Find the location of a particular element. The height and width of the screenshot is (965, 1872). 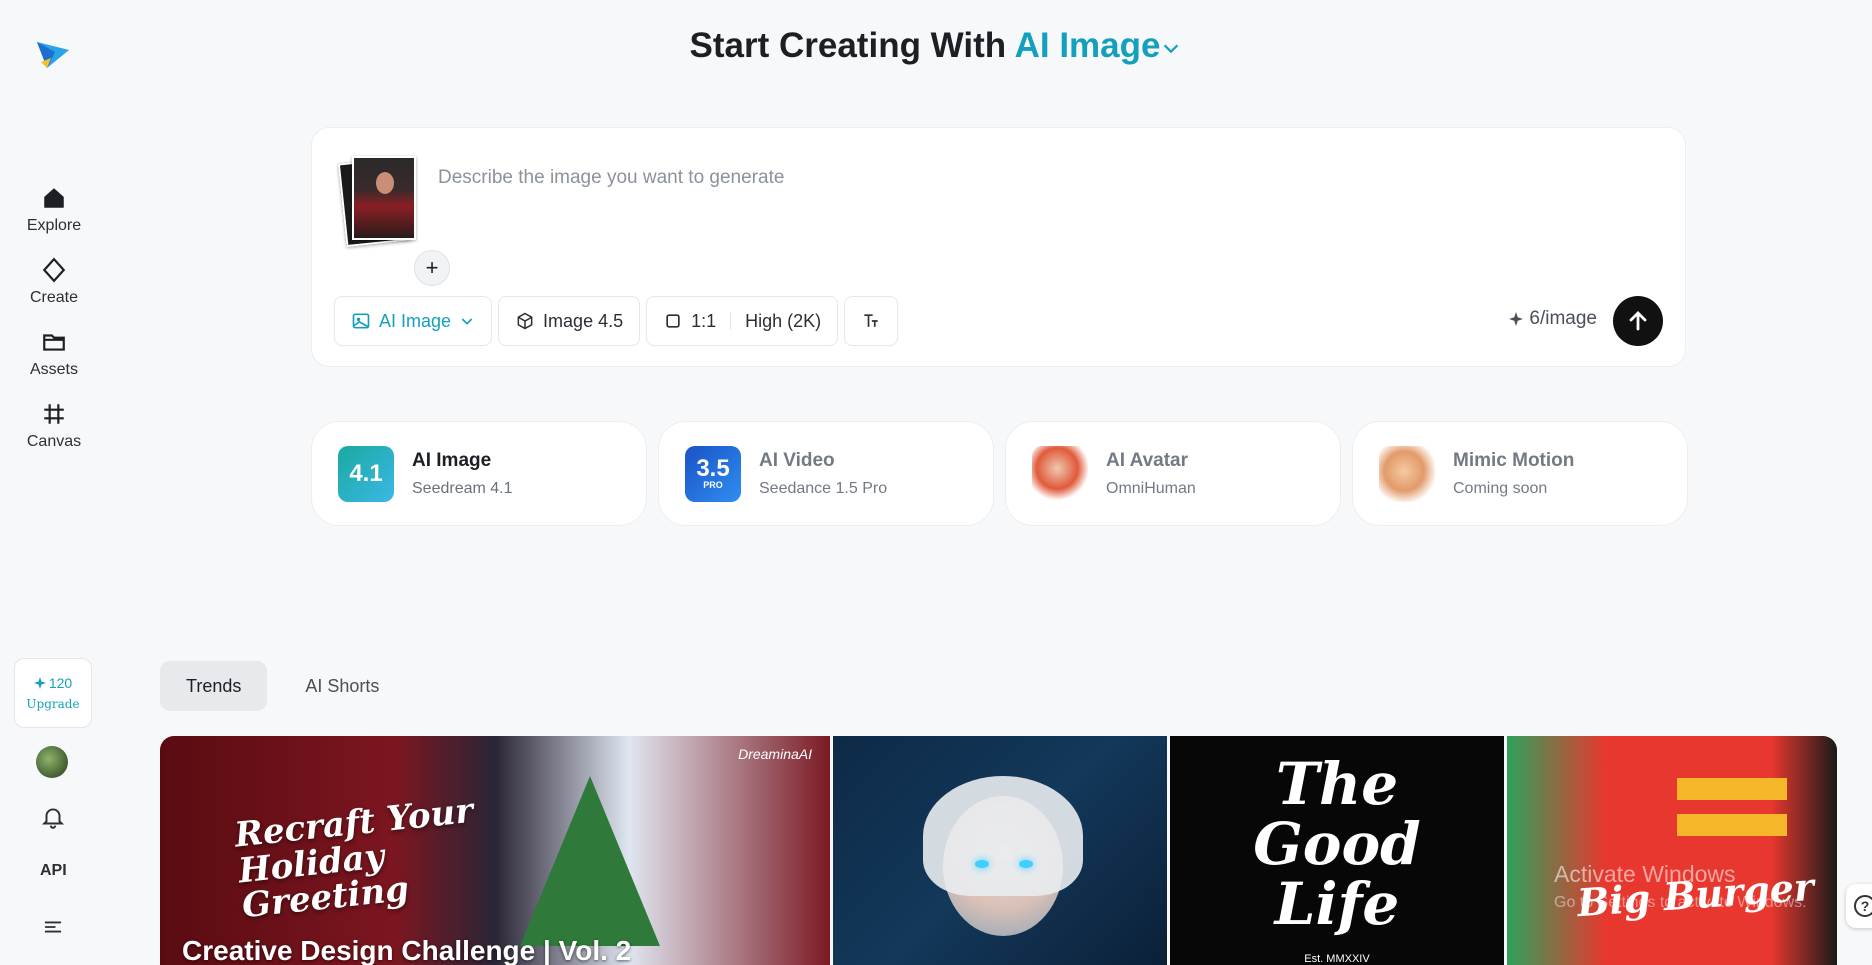

mode-card-title: Mimic Motion is located at coordinates (1514, 460).